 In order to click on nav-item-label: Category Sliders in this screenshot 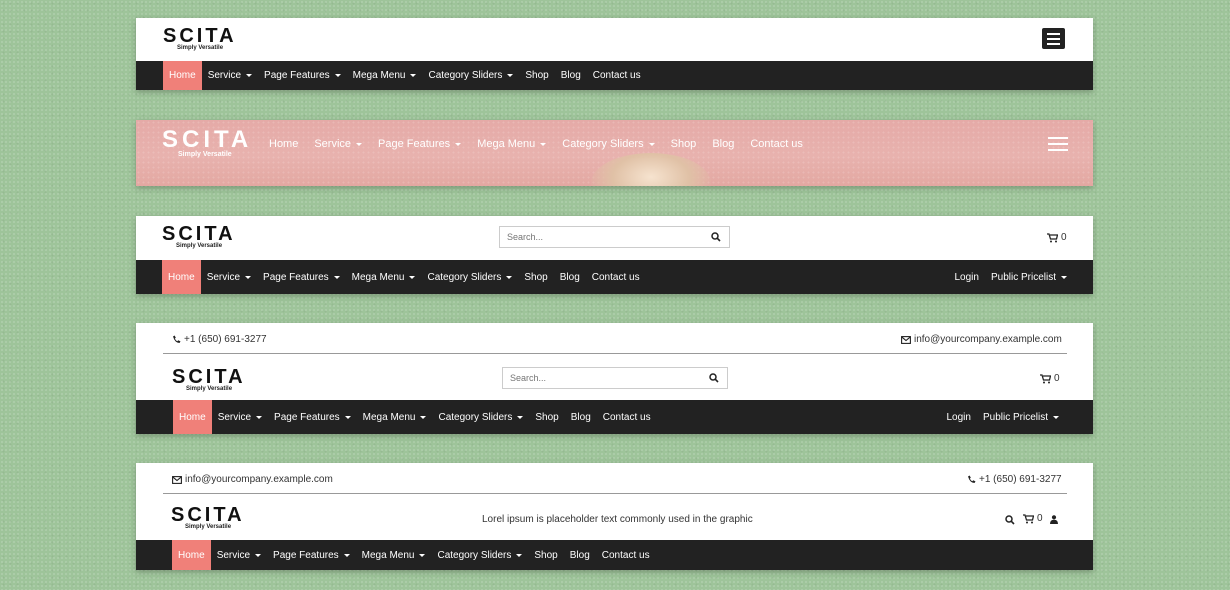, I will do `click(603, 144)`.